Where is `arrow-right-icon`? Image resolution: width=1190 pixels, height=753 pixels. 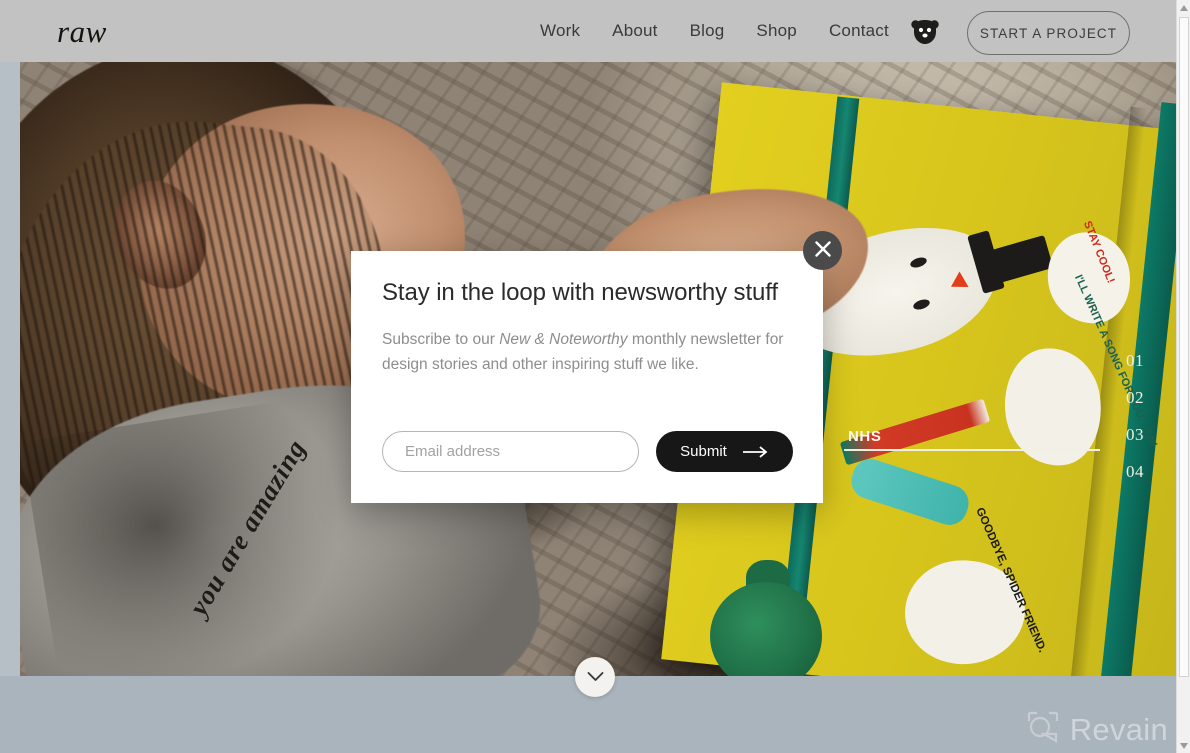
arrow-right-icon is located at coordinates (755, 451).